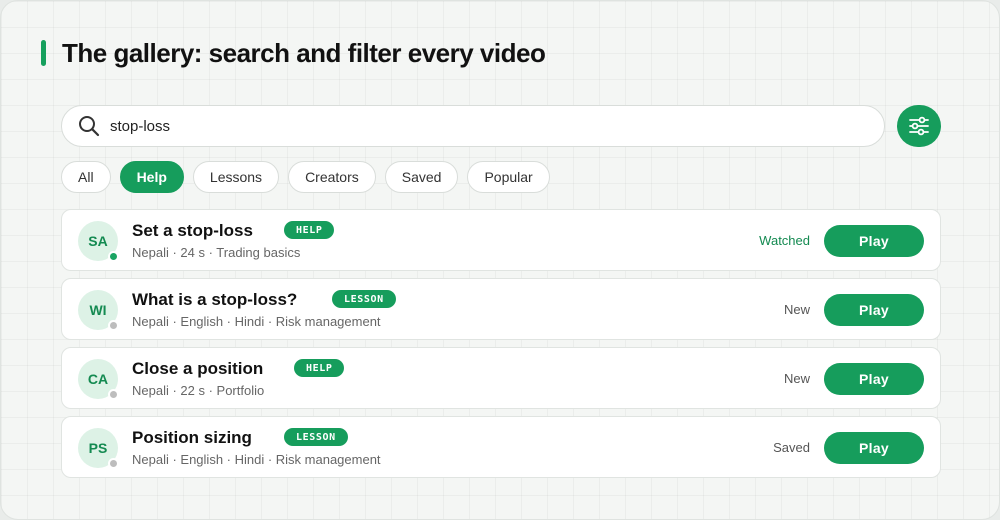 This screenshot has height=520, width=1000. What do you see at coordinates (198, 390) in the screenshot?
I see `video-meta: Nepali · 22 s · Portfolio` at bounding box center [198, 390].